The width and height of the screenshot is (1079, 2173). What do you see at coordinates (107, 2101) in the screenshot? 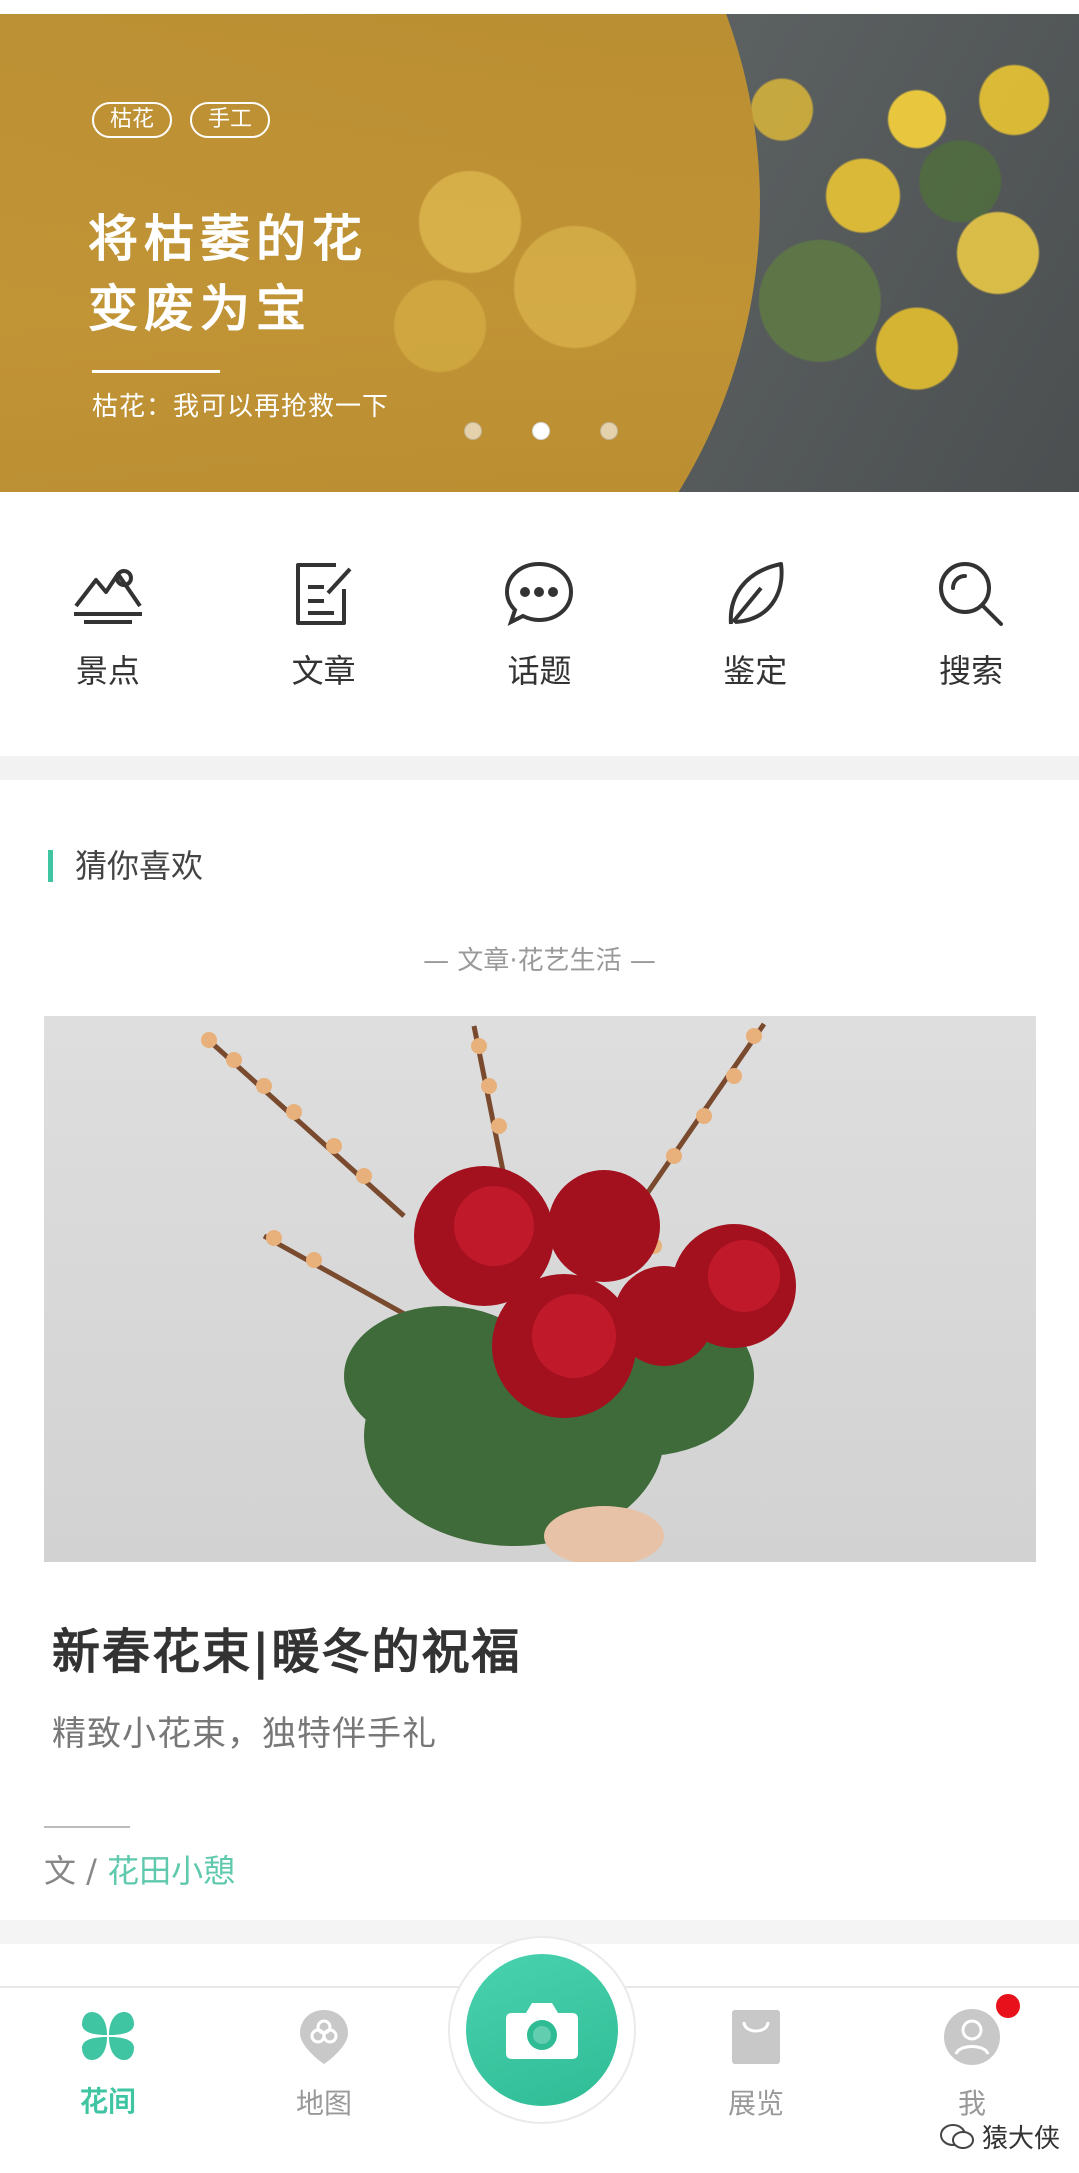
I see `tab-label: 花间` at bounding box center [107, 2101].